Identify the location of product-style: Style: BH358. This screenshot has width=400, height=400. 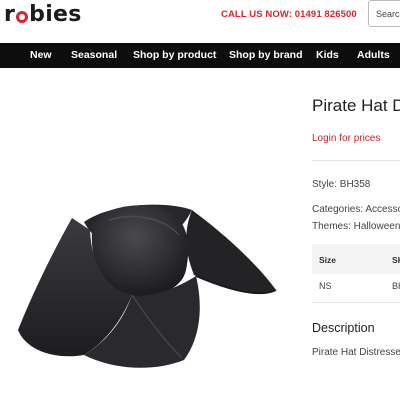
(341, 184).